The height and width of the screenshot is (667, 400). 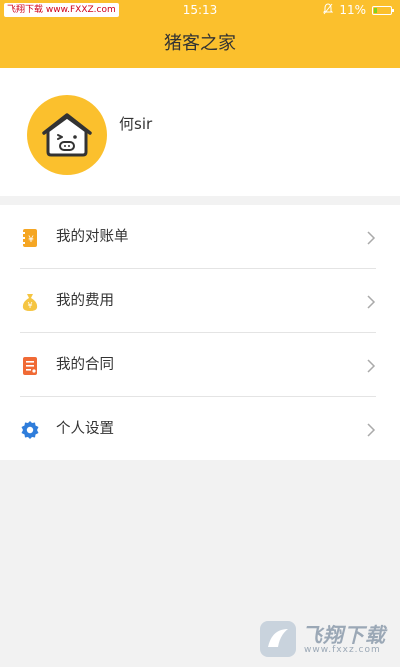 What do you see at coordinates (278, 639) in the screenshot?
I see `watermark-emblem-icon` at bounding box center [278, 639].